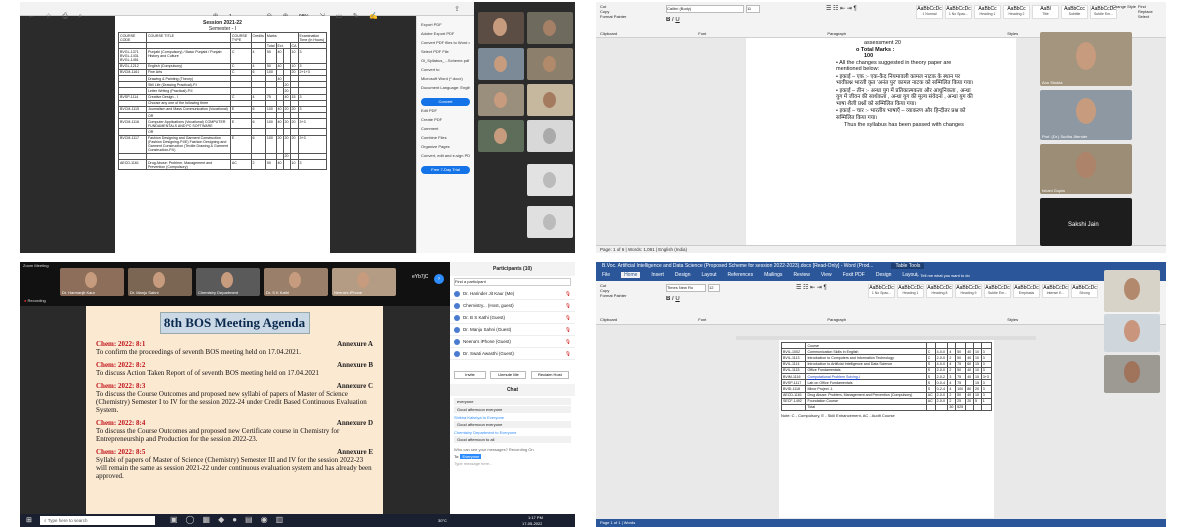 Image resolution: width=1182 pixels, height=527 pixels. Describe the element at coordinates (549, 375) in the screenshot. I see `reclaim-host-button: Reclaim Host` at that location.